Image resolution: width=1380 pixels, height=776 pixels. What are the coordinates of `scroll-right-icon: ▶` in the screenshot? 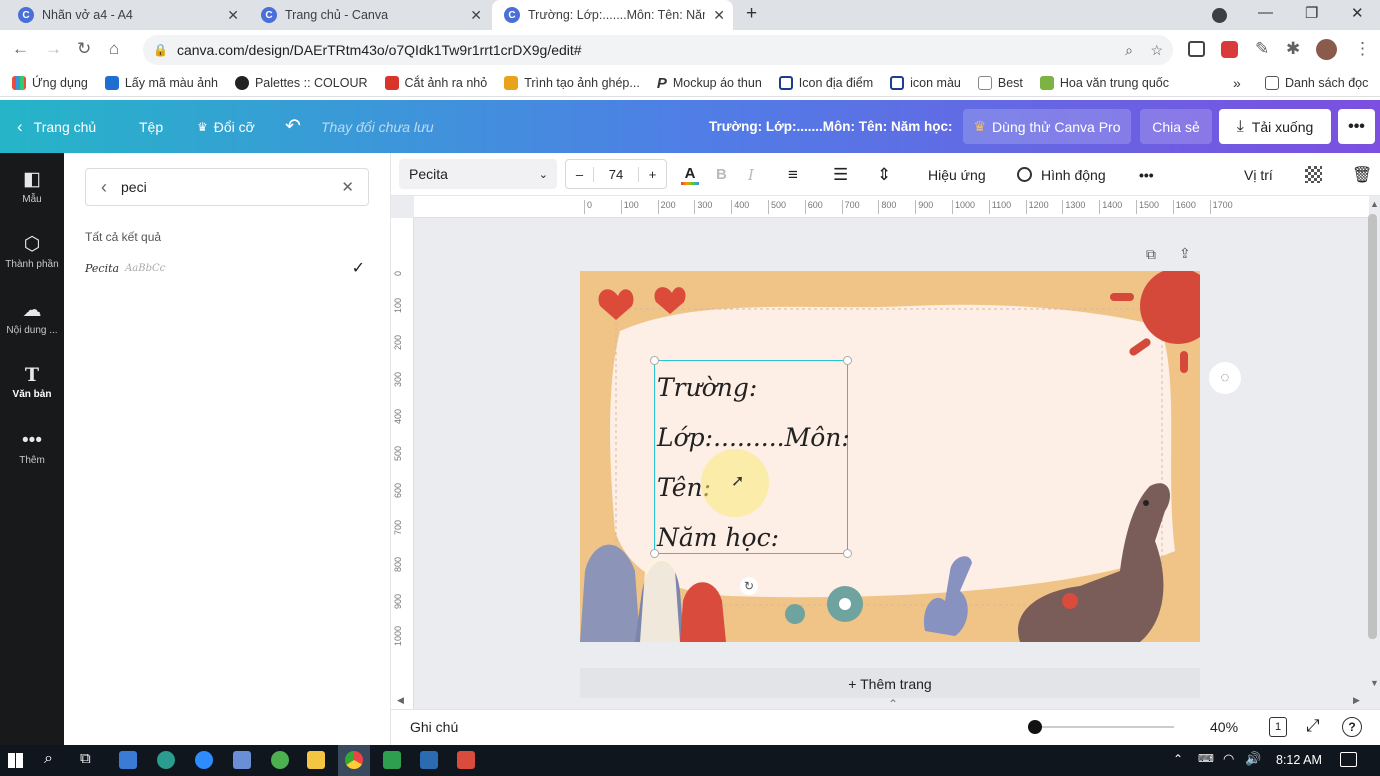 It's located at (1356, 700).